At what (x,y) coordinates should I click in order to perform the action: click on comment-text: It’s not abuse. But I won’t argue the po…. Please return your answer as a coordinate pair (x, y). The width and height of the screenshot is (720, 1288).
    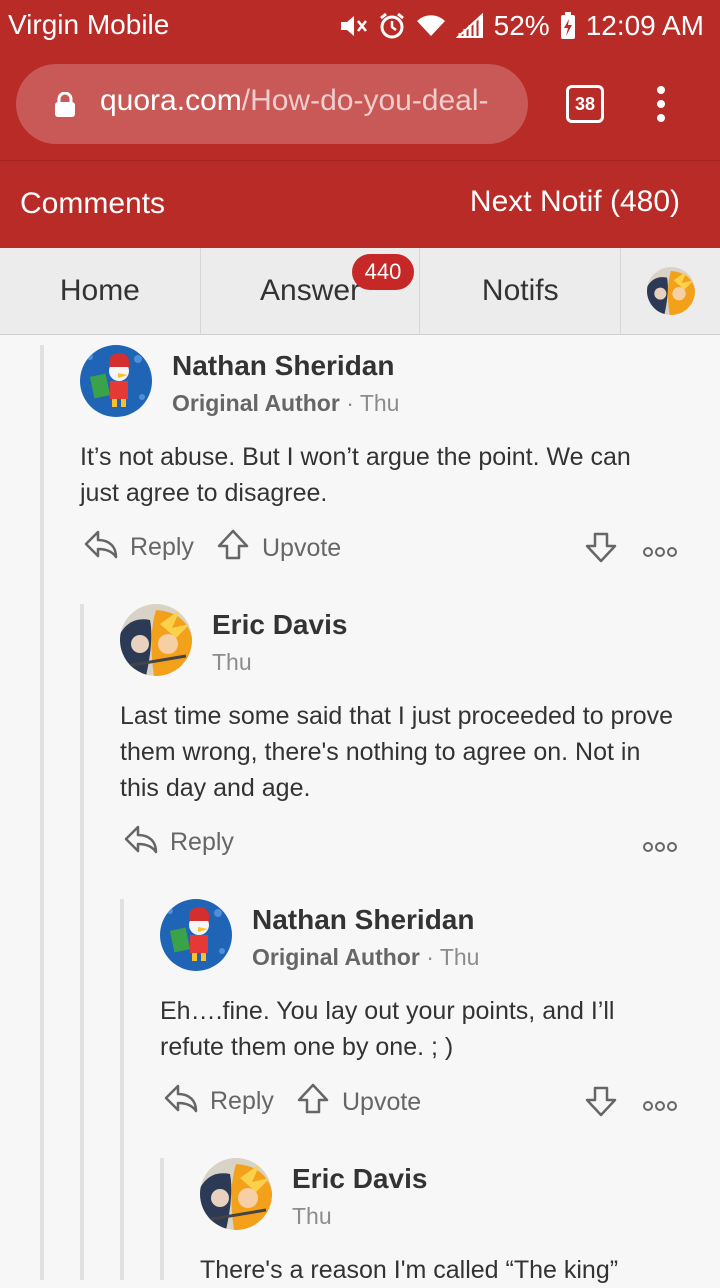
    Looking at the image, I should click on (355, 475).